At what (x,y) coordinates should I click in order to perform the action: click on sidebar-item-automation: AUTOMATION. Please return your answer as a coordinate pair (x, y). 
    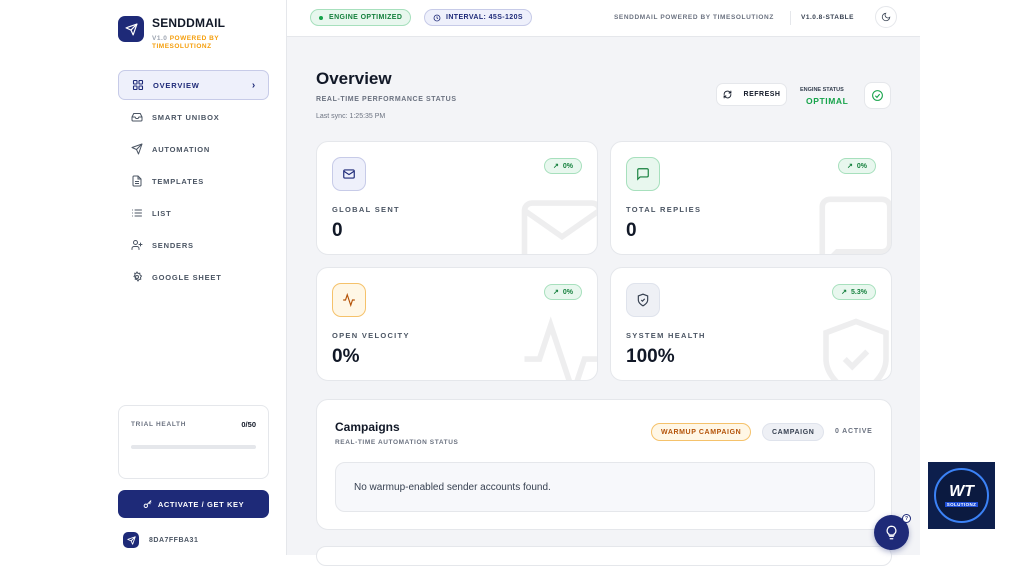
    Looking at the image, I should click on (193, 149).